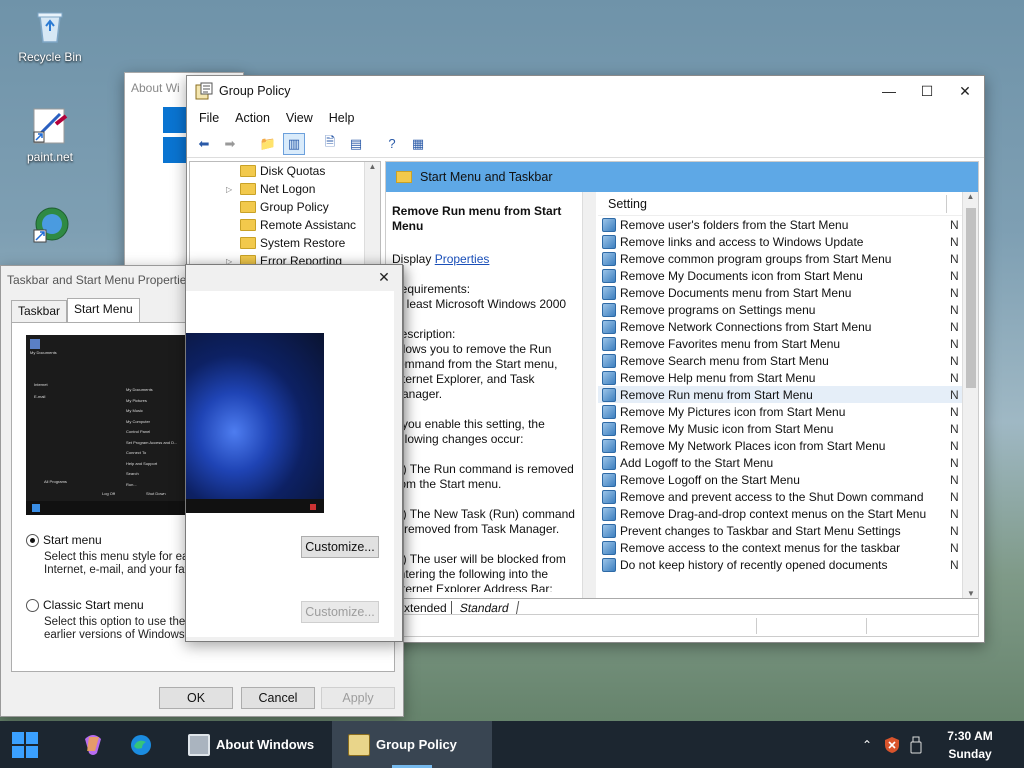 This screenshot has width=1024, height=768. What do you see at coordinates (970, 744) in the screenshot?
I see `system-clock: 7:30 AM Sunday` at bounding box center [970, 744].